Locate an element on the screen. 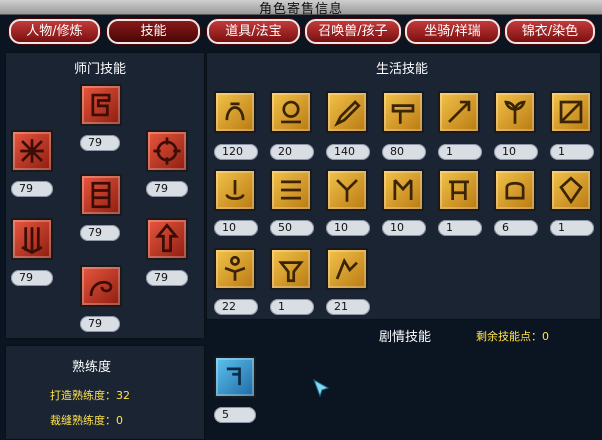 This screenshot has width=602, height=440. life-skill-1-icon is located at coordinates (235, 112).